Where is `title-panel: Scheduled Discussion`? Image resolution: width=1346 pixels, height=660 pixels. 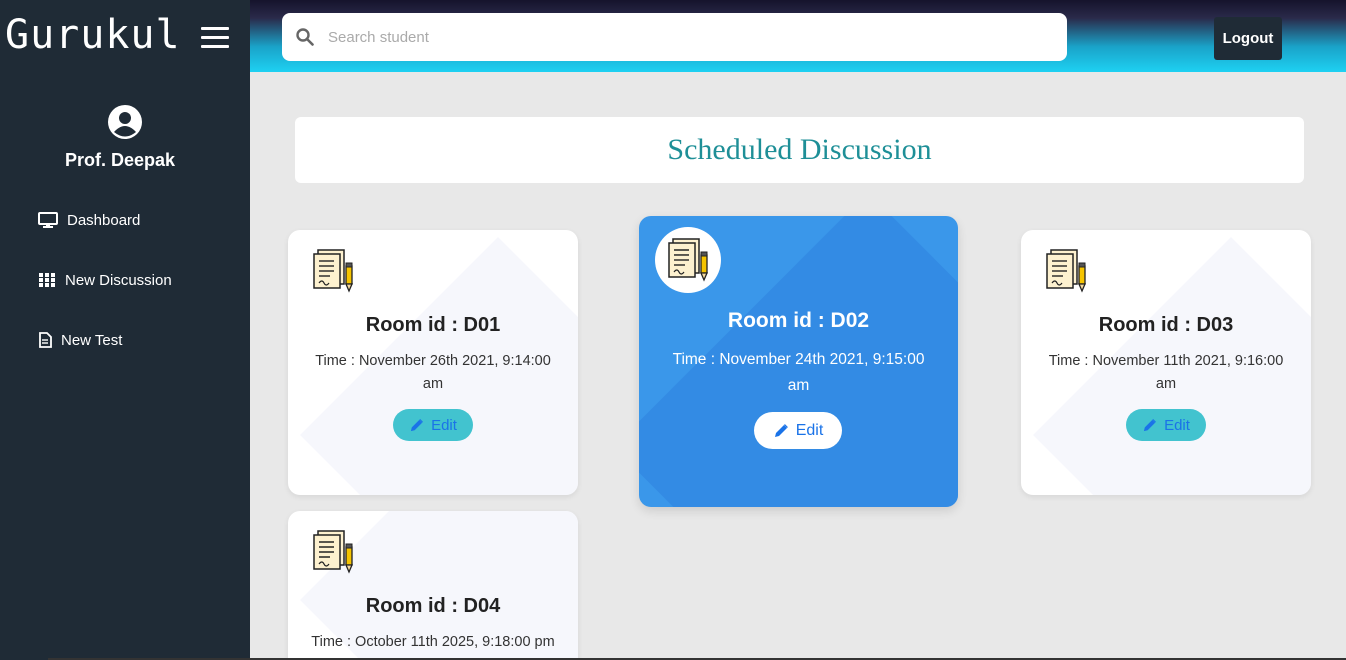 title-panel: Scheduled Discussion is located at coordinates (799, 150).